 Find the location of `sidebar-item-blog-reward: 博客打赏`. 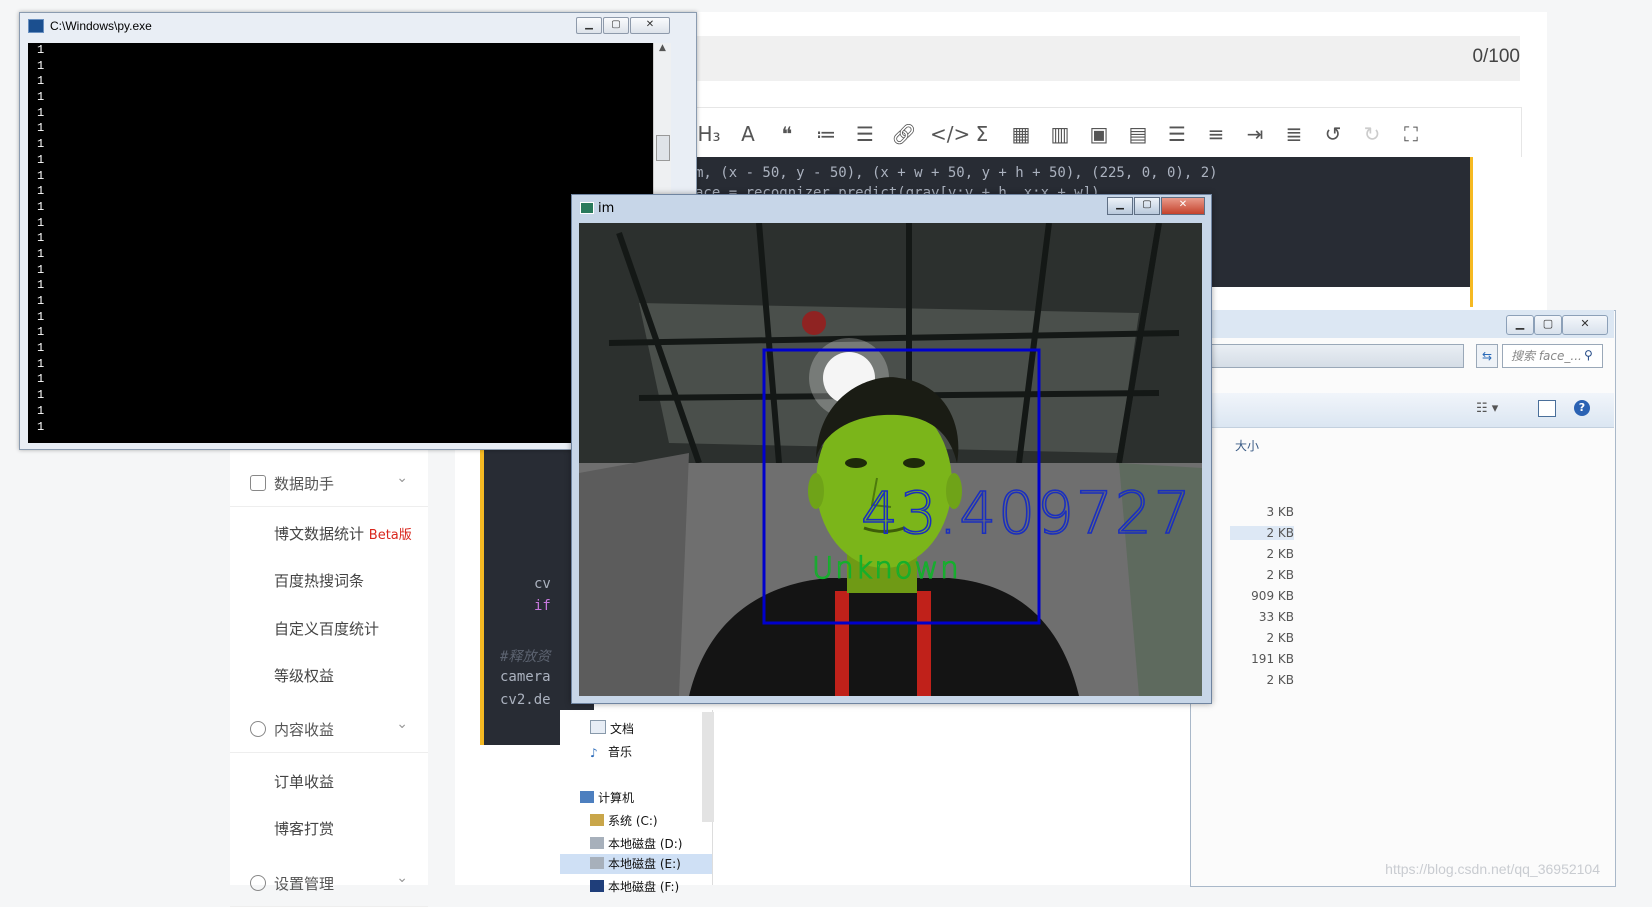

sidebar-item-blog-reward: 博客打赏 is located at coordinates (304, 828).